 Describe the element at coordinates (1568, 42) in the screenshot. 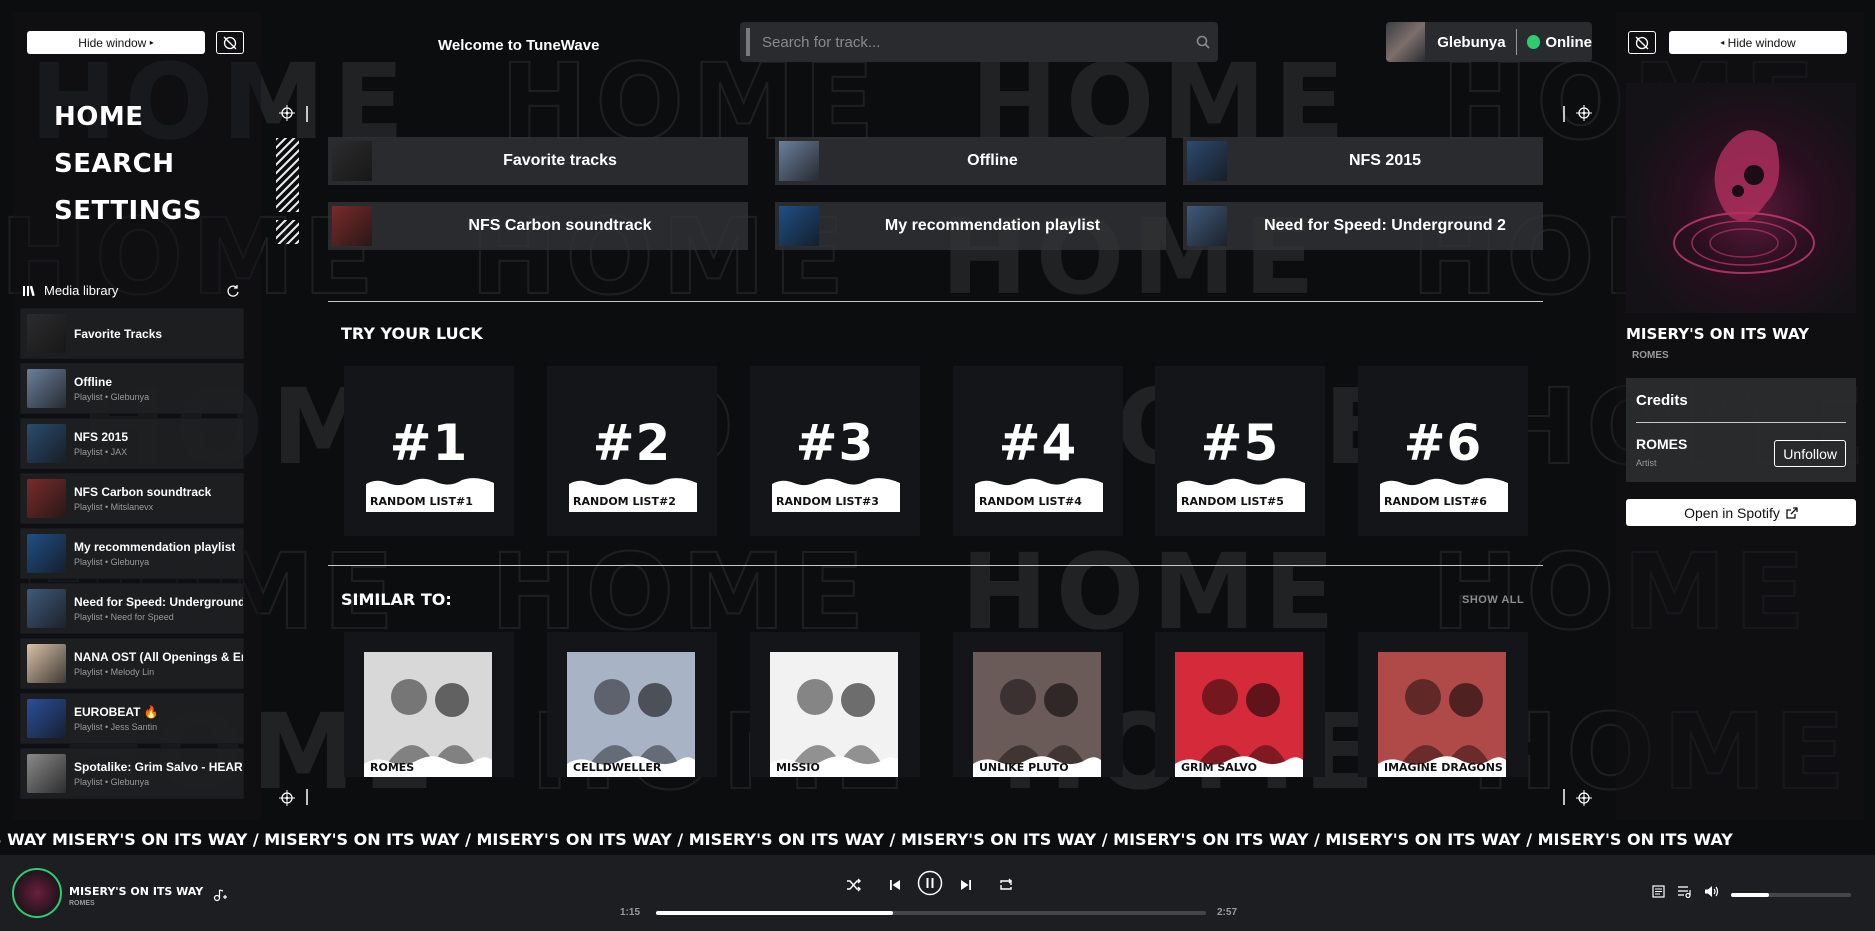

I see `online-status-text: Online` at that location.